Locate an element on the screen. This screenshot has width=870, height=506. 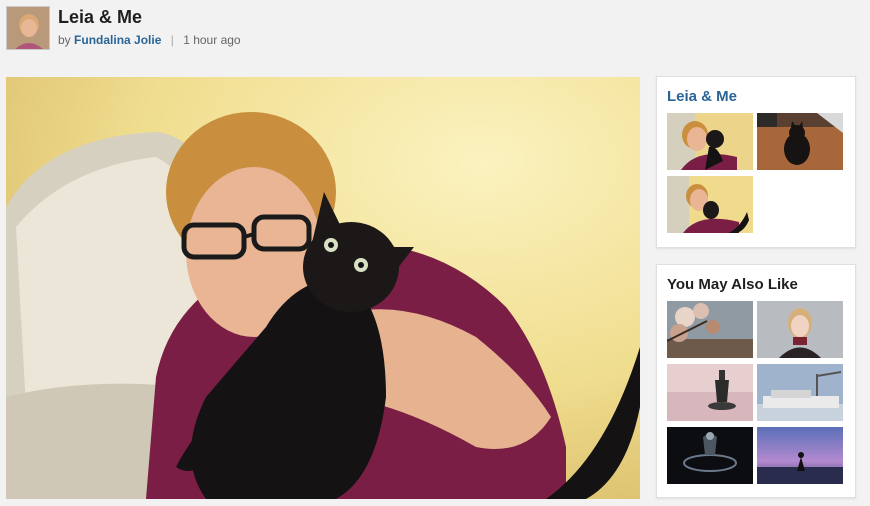
avatar-image is located at coordinates (28, 28).